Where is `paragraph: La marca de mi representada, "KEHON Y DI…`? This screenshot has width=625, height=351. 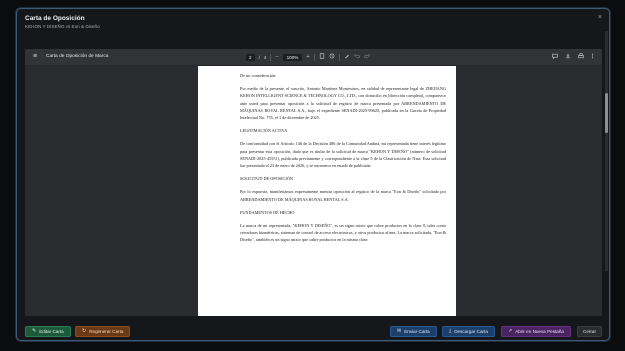
paragraph: La marca de mi representada, "KEHON Y DI… is located at coordinates (343, 233).